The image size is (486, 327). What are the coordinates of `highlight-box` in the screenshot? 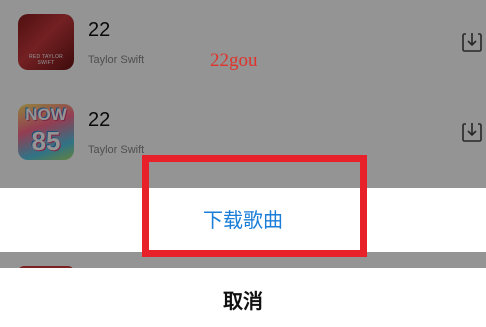 It's located at (254, 206).